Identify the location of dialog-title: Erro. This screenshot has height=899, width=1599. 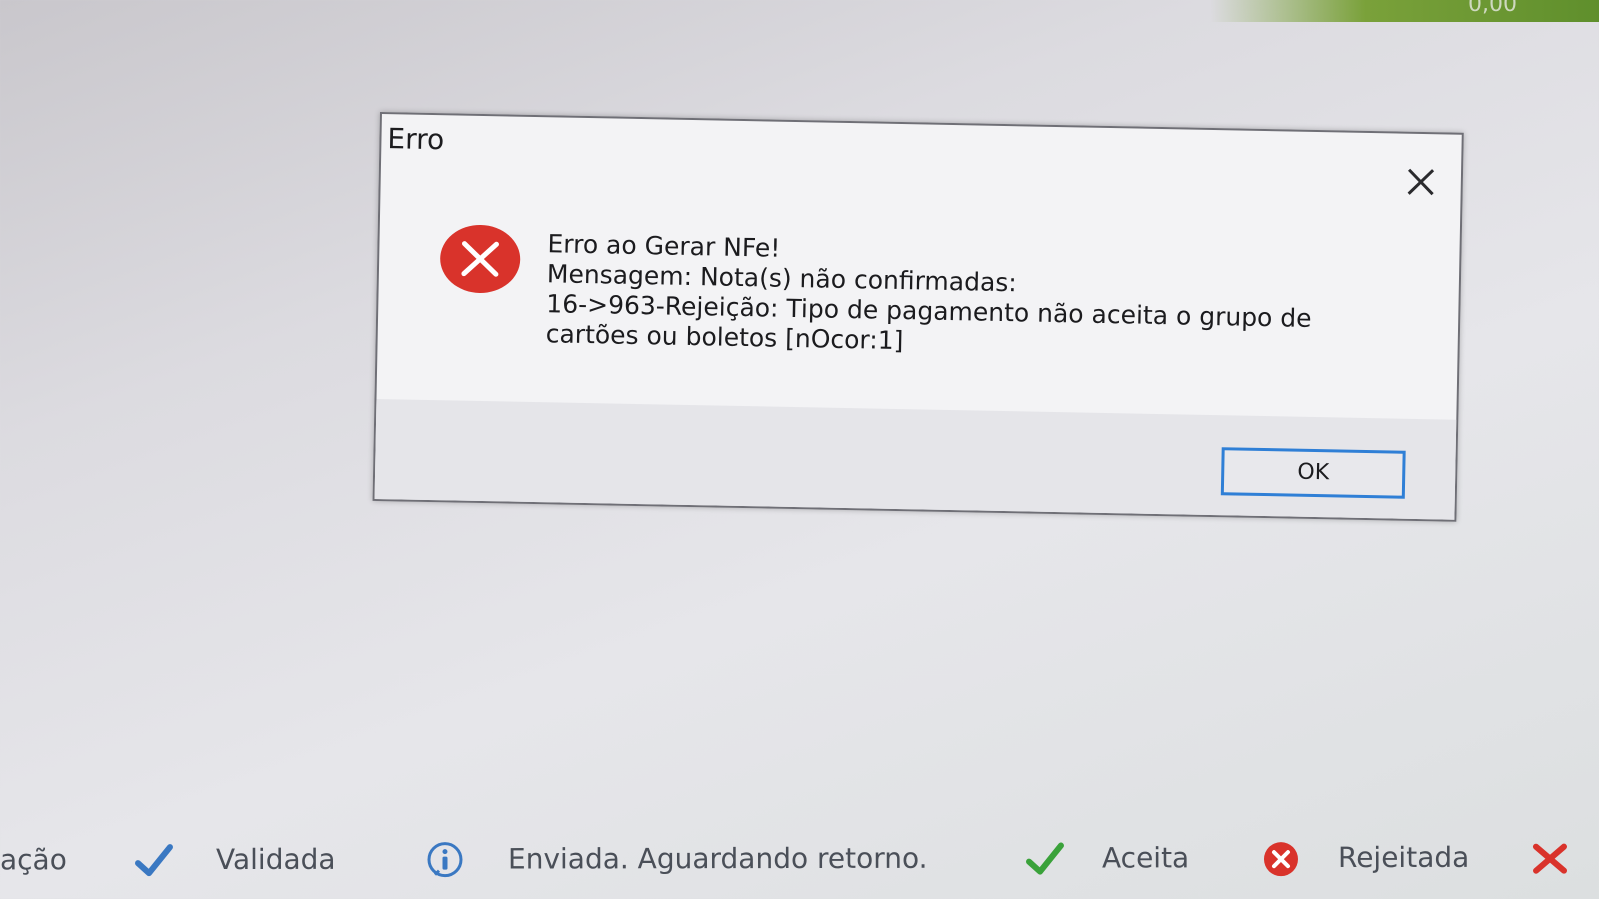
(416, 139).